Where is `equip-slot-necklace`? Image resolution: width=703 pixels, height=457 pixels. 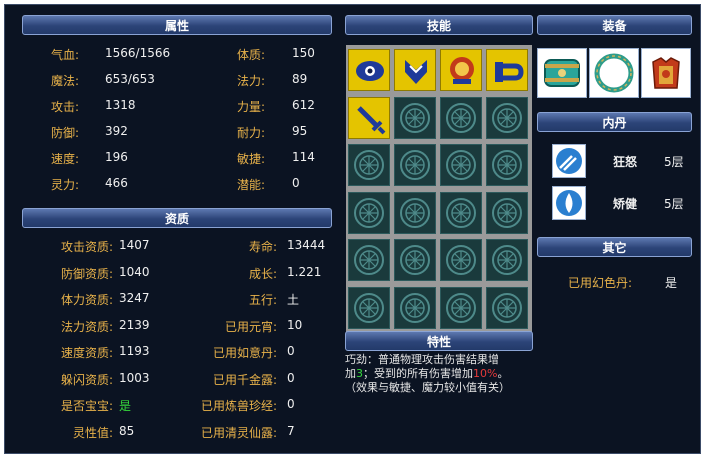 equip-slot-necklace is located at coordinates (614, 73).